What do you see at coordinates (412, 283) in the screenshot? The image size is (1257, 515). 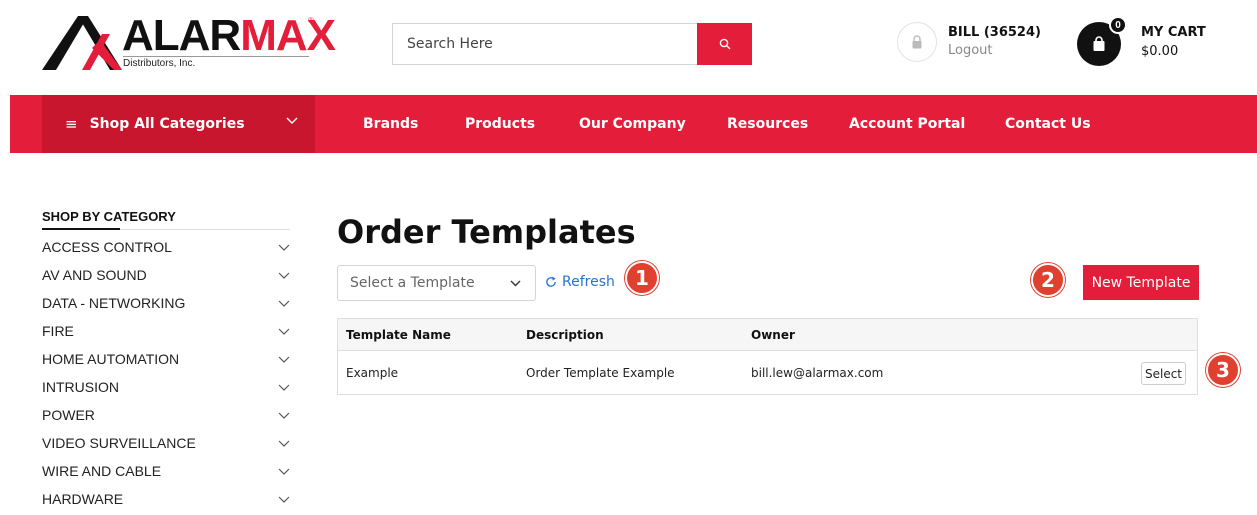 I see `template-select-value: Select a Template` at bounding box center [412, 283].